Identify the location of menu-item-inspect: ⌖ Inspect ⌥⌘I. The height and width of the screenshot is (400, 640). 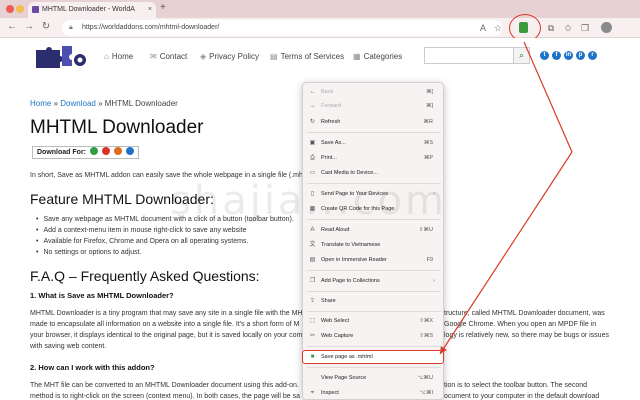
(373, 393).